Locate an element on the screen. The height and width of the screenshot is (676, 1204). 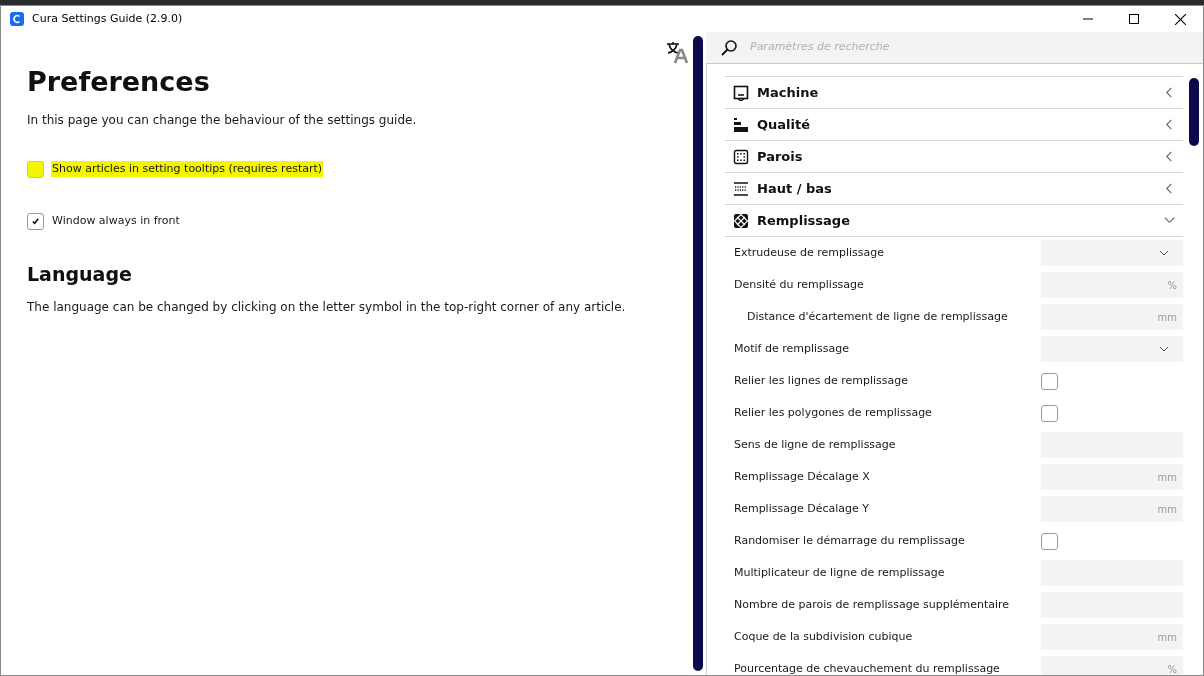
setting-label: Pourcentage de chevauchement du remplissage is located at coordinates (866, 667).